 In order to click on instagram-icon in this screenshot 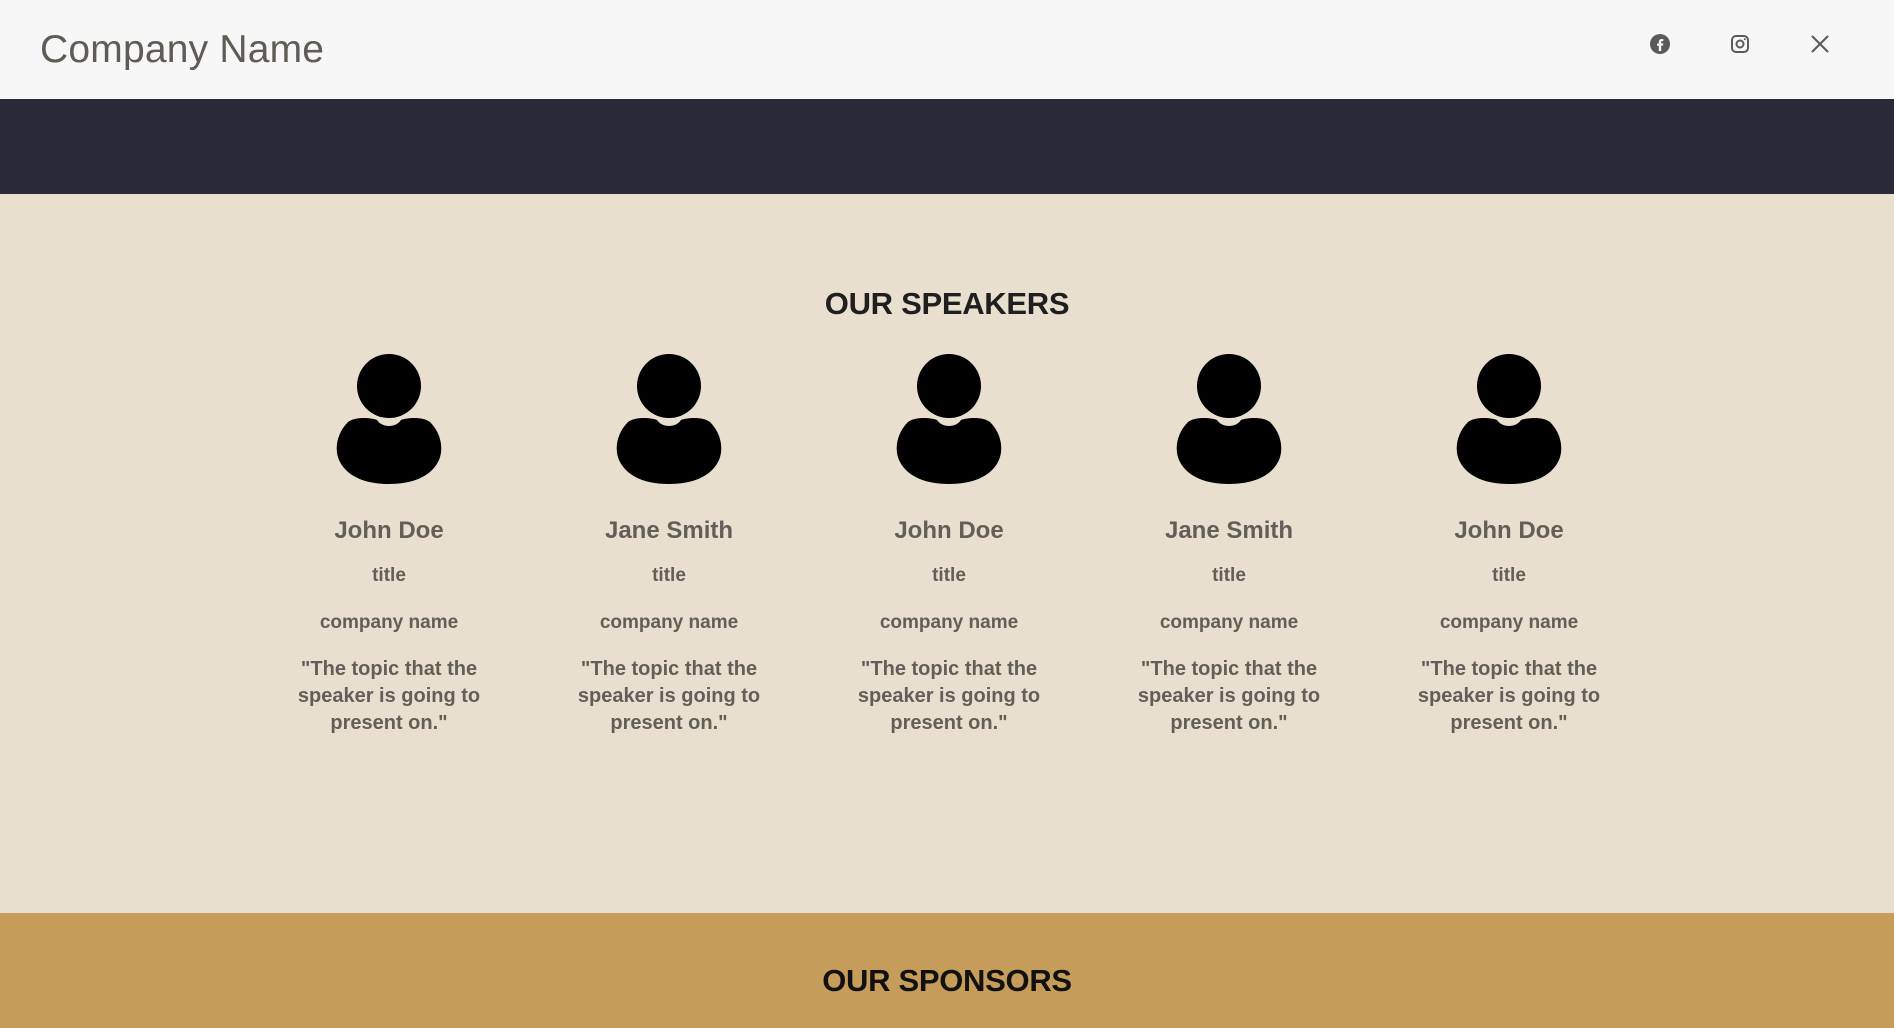, I will do `click(1740, 46)`.